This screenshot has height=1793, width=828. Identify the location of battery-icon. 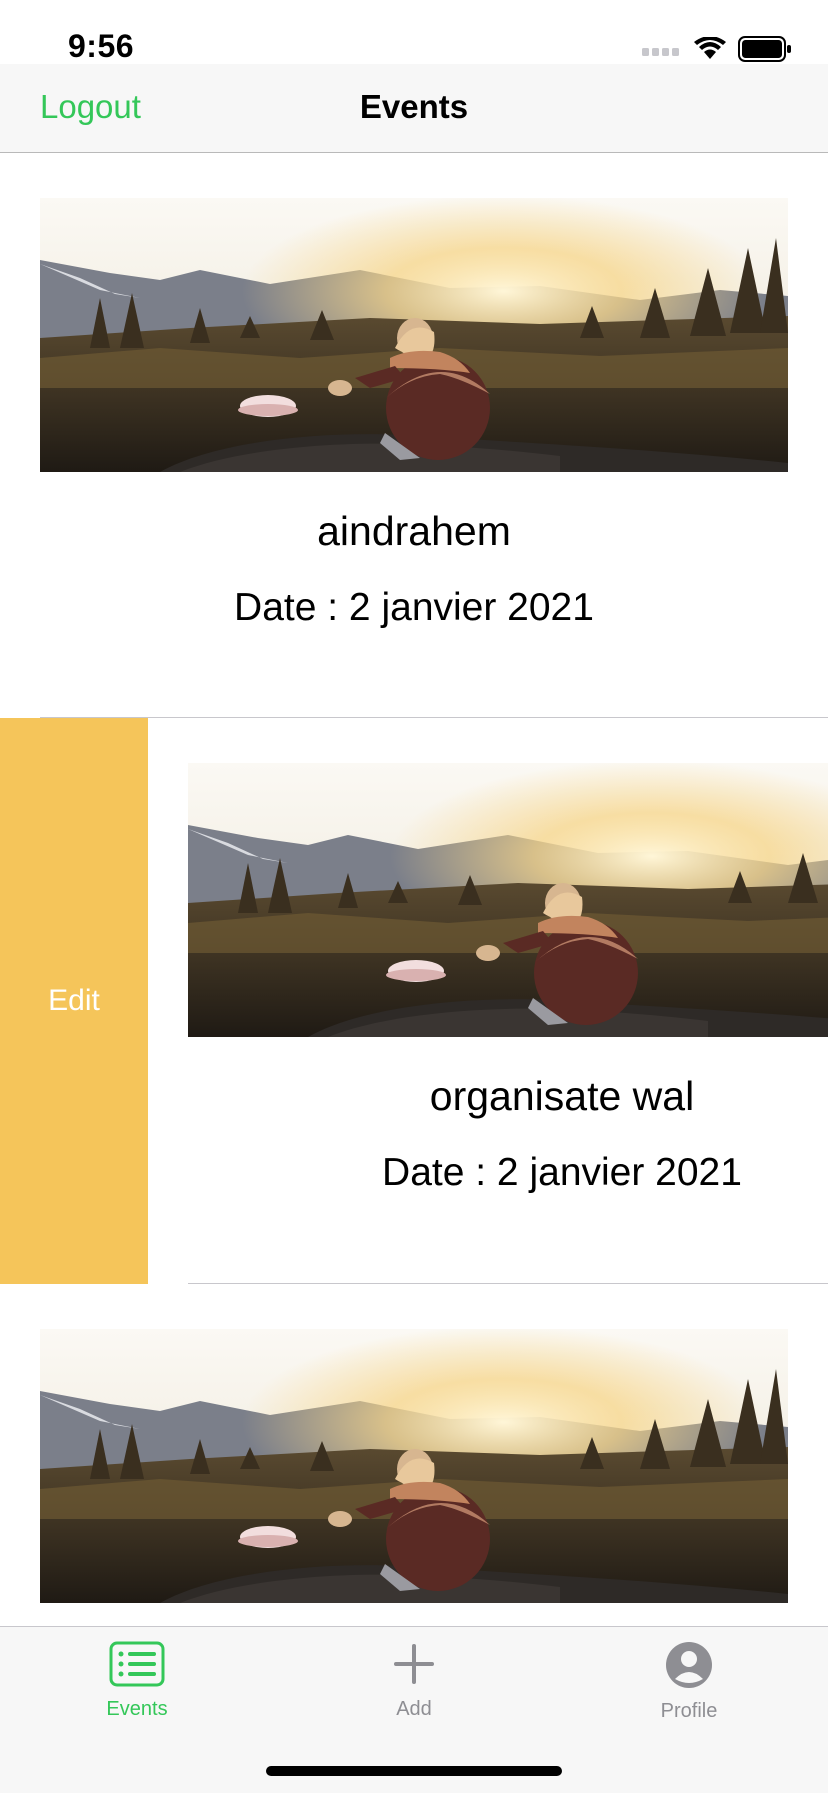
(765, 51).